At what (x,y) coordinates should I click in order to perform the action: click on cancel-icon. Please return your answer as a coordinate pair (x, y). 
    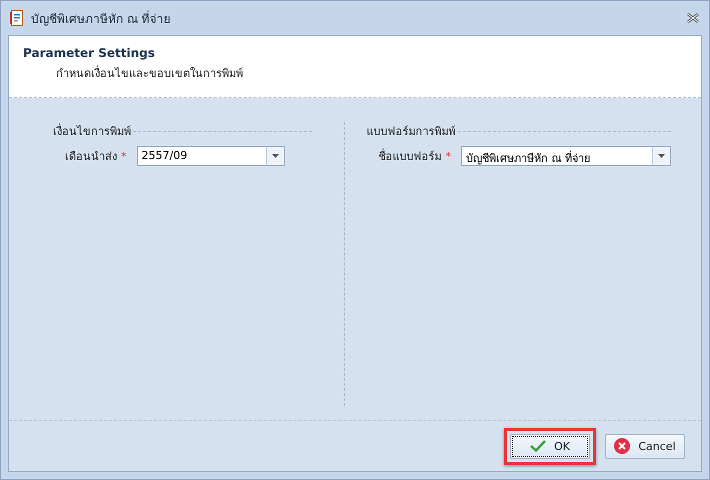
    Looking at the image, I should click on (622, 446).